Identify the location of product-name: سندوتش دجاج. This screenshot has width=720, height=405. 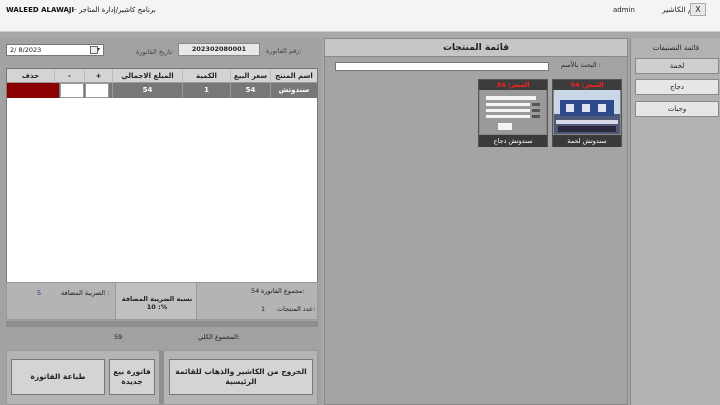
(513, 141).